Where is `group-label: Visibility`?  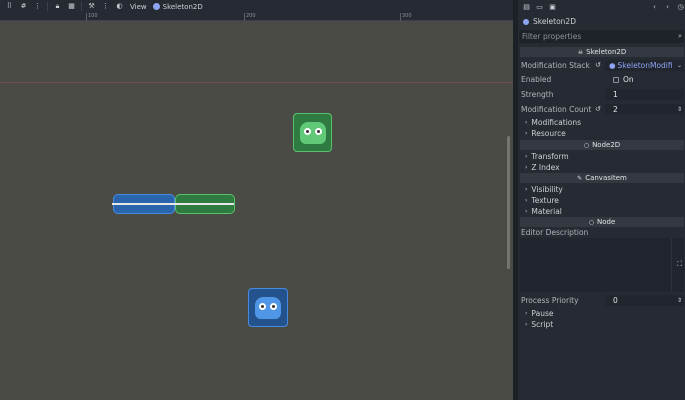 group-label: Visibility is located at coordinates (547, 189).